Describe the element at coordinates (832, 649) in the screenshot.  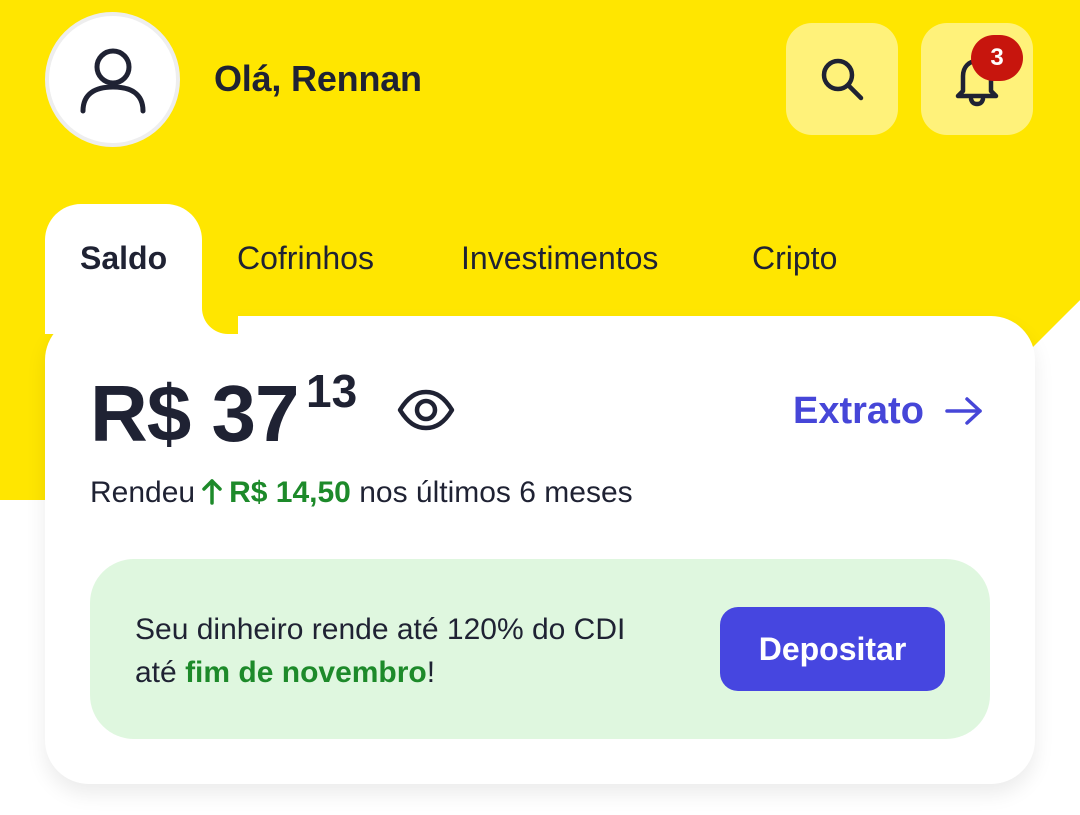
I see `deposit-button: Depositar` at that location.